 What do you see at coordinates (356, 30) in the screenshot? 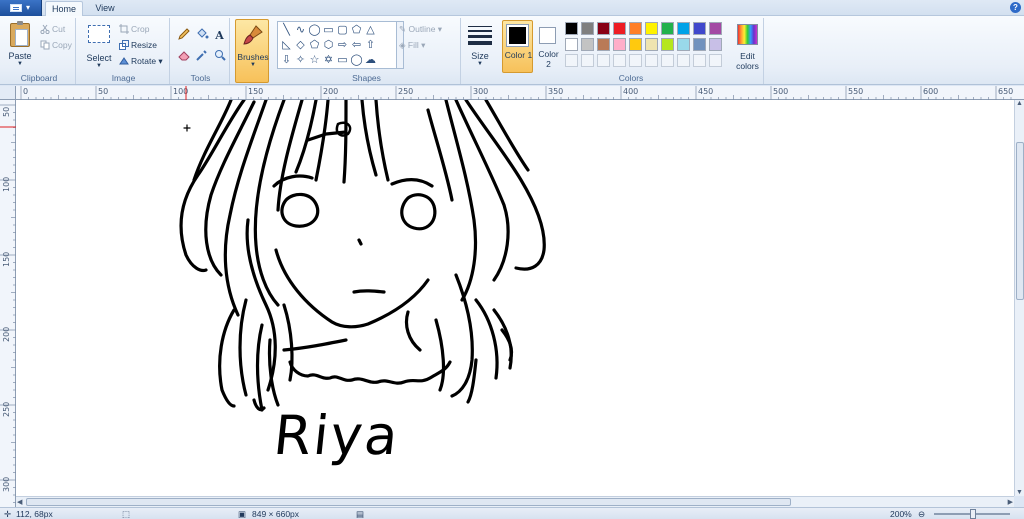
I see `polygon-shape: ⬠` at bounding box center [356, 30].